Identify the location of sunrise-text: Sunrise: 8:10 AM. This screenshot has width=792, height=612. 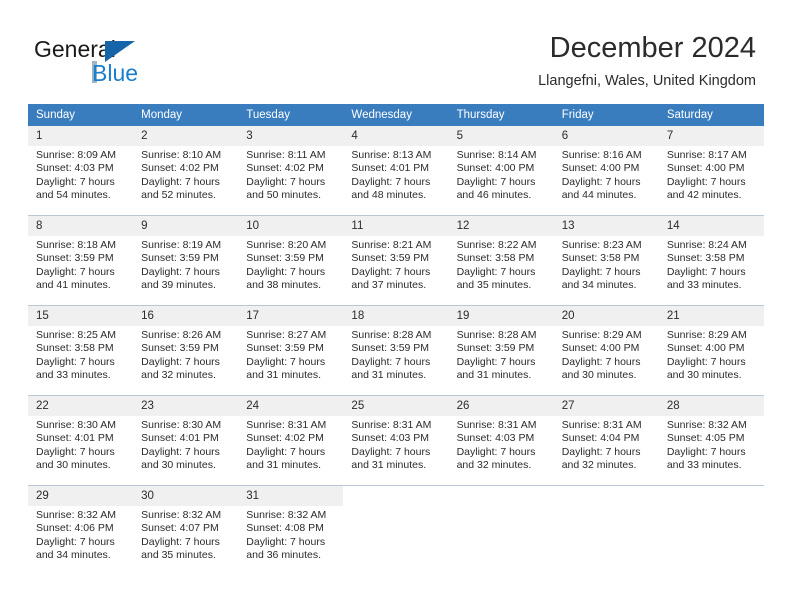
(181, 155).